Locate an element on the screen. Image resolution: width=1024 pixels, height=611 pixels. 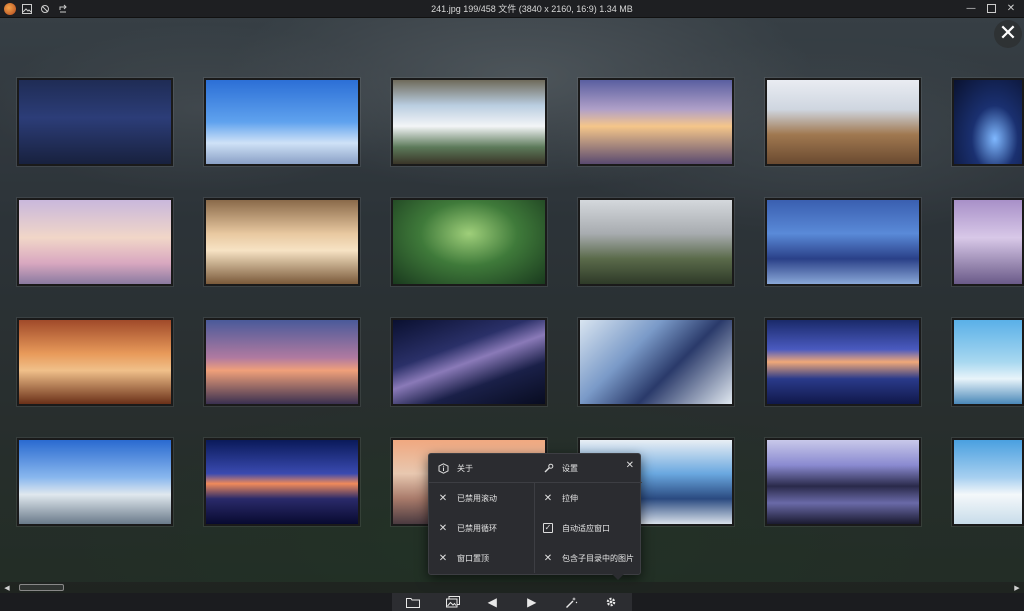
toggle-auto-fit: ✓ 自动适应窗口 is located at coordinates (588, 528).